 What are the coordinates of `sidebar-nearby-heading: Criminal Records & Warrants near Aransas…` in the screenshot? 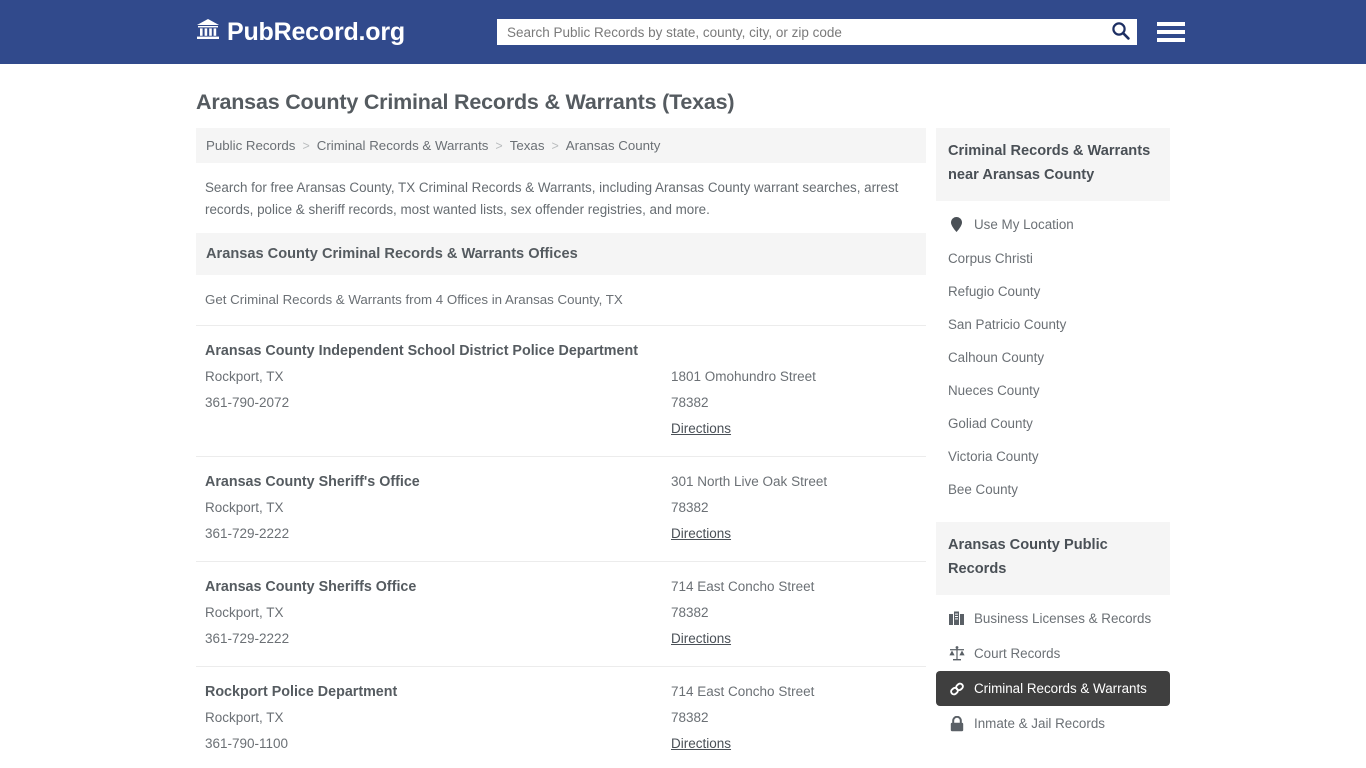 It's located at (1053, 164).